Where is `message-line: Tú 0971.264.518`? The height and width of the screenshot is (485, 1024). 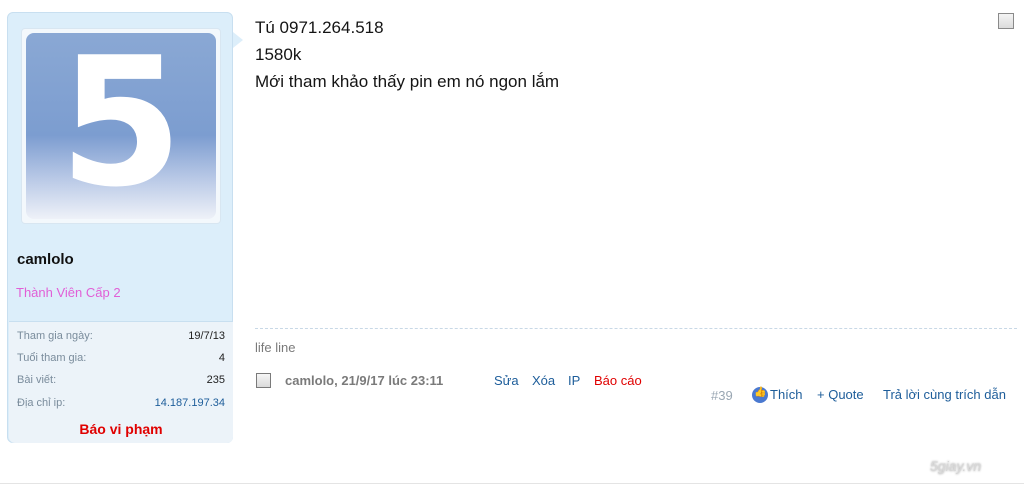 message-line: Tú 0971.264.518 is located at coordinates (319, 27).